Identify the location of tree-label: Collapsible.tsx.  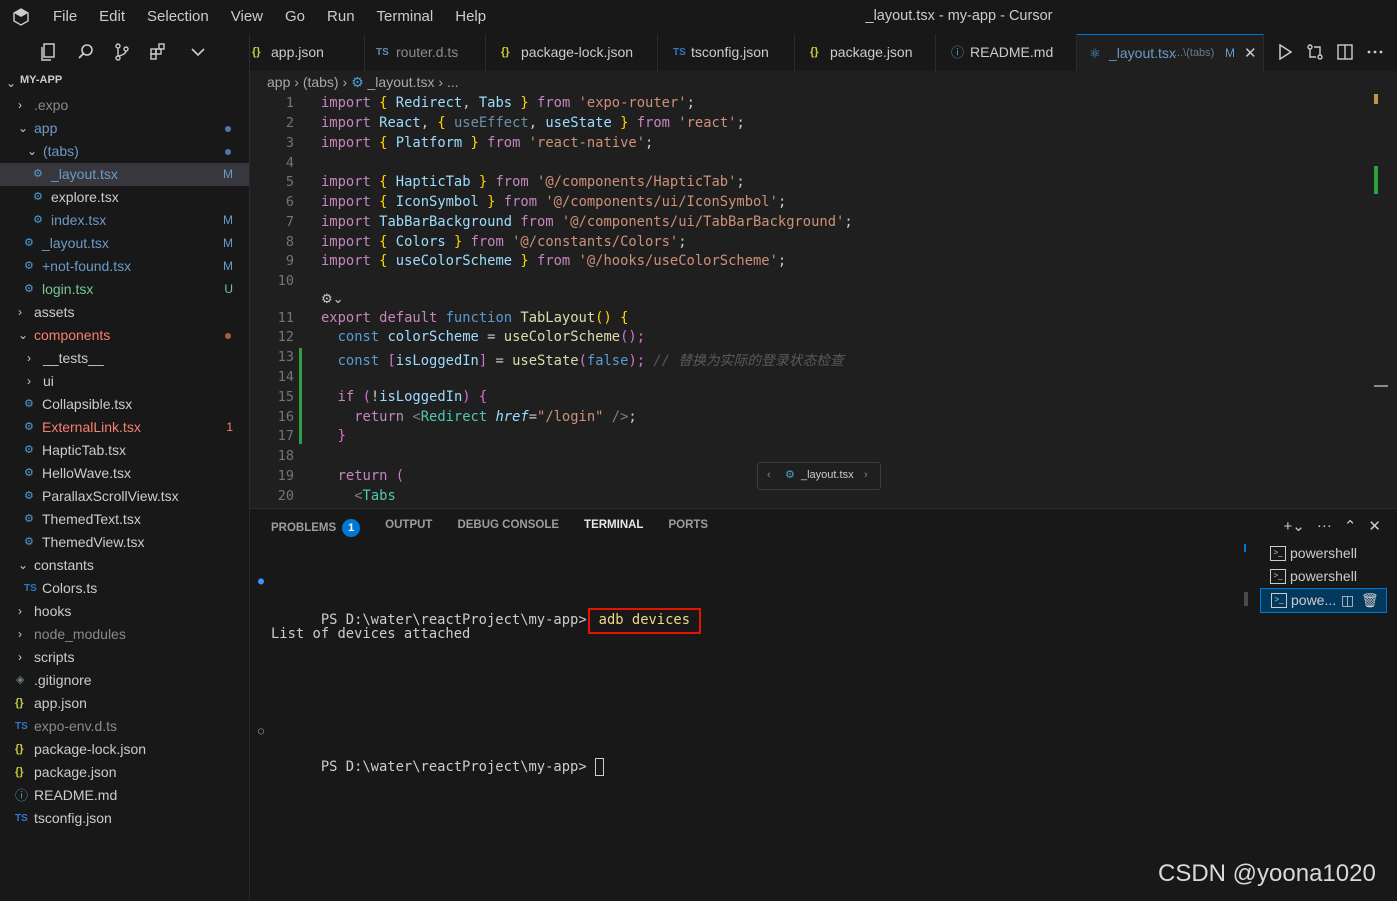
(87, 404).